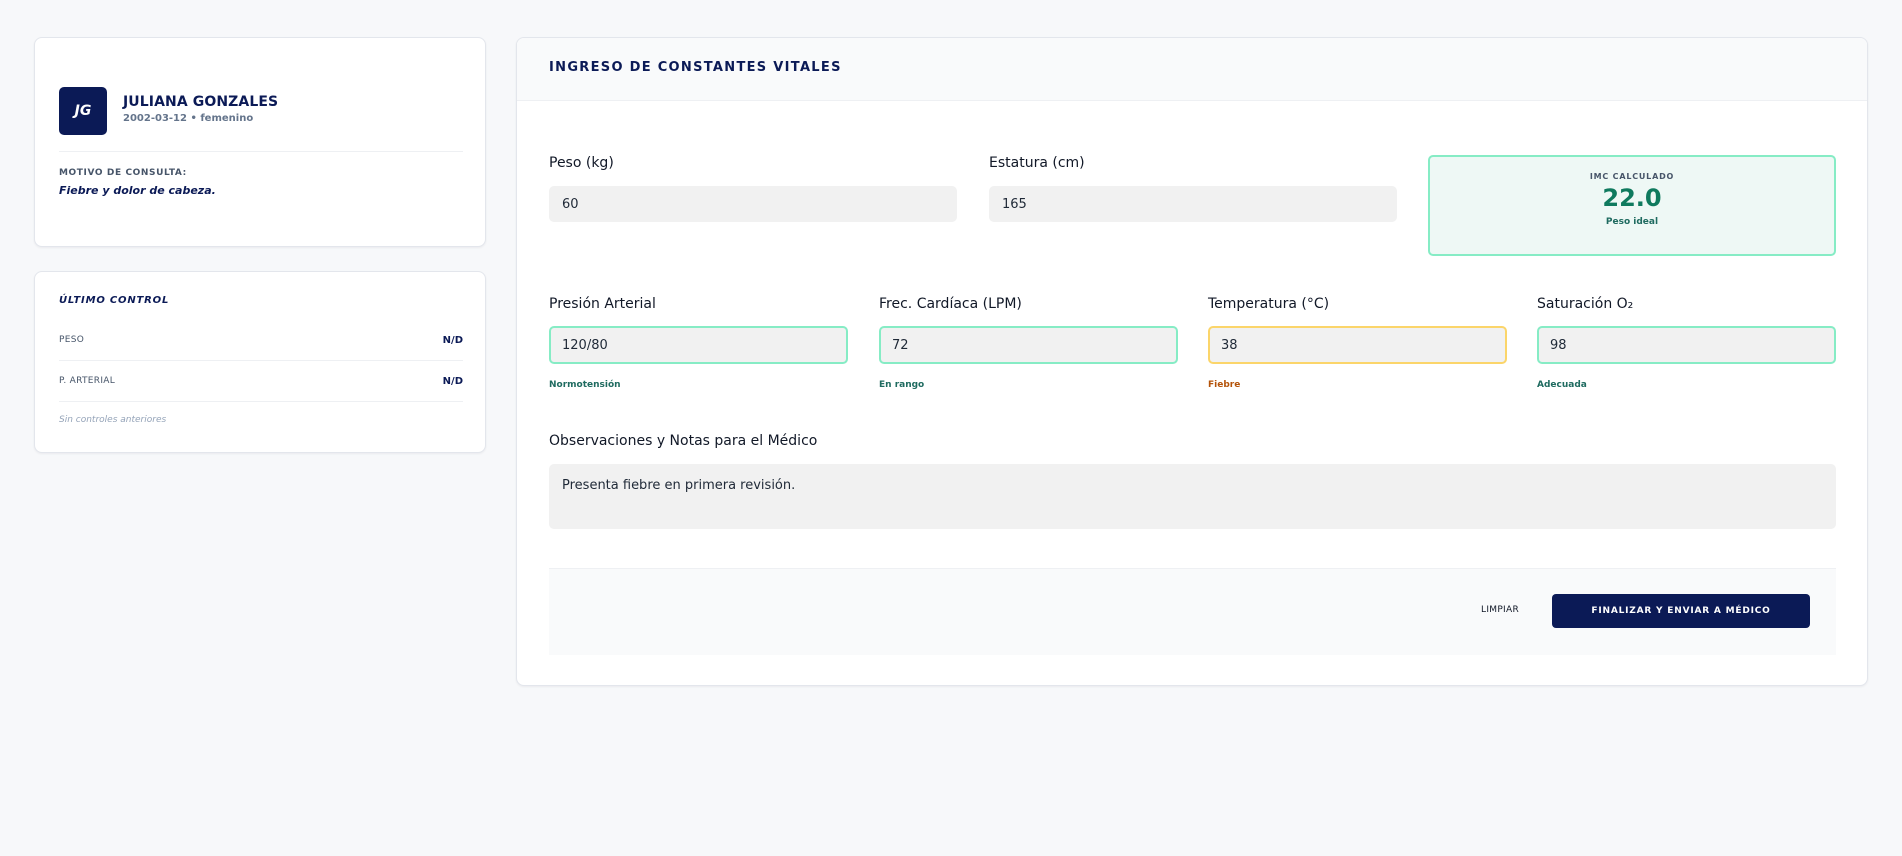  What do you see at coordinates (698, 345) in the screenshot?
I see `blood-pressure-input` at bounding box center [698, 345].